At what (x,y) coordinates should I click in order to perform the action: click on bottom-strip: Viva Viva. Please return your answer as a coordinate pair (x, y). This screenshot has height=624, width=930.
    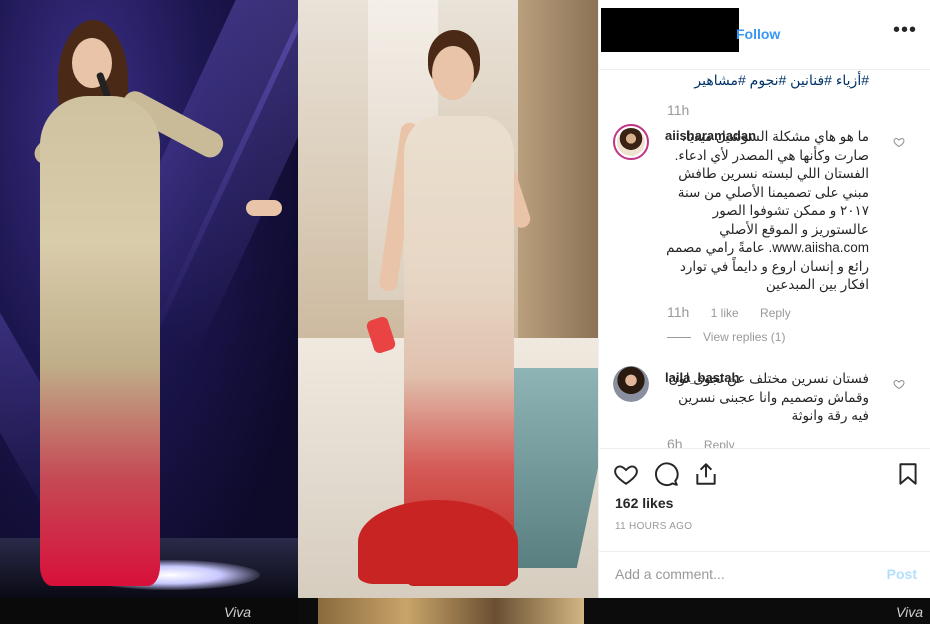
    Looking at the image, I should click on (465, 611).